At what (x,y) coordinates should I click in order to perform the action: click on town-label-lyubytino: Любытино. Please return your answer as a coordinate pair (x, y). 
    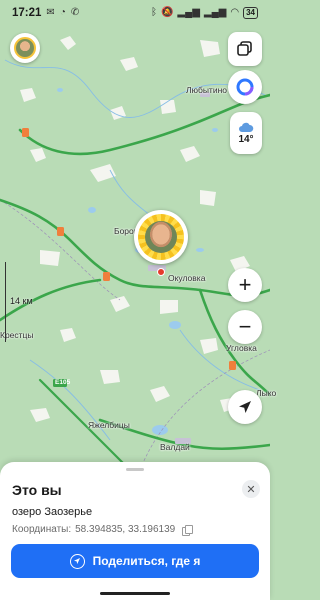
    Looking at the image, I should click on (206, 90).